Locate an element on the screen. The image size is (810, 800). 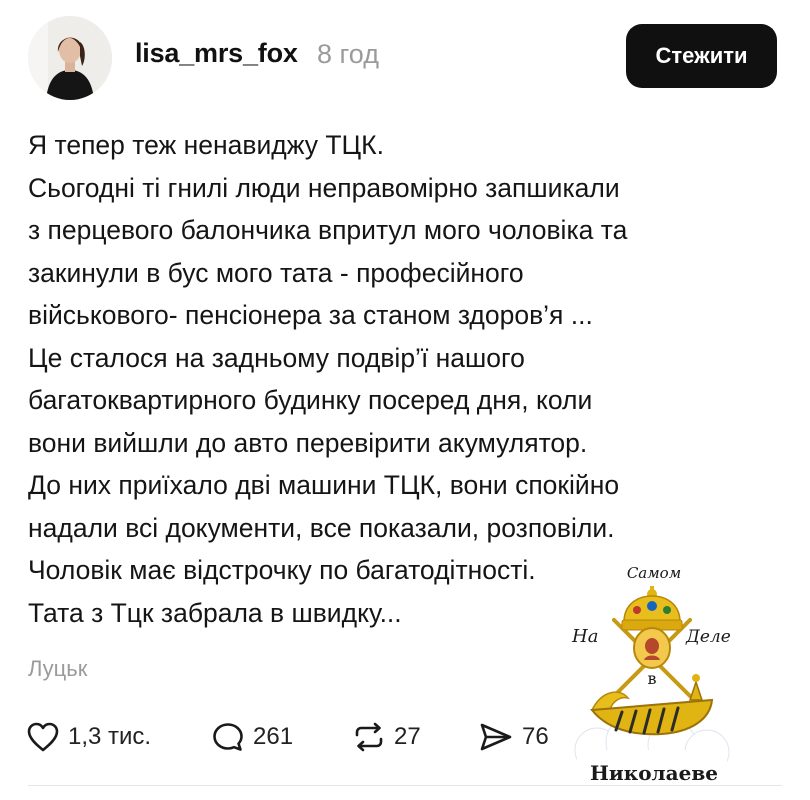
like-button: 1,3 тис. is located at coordinates (88, 737).